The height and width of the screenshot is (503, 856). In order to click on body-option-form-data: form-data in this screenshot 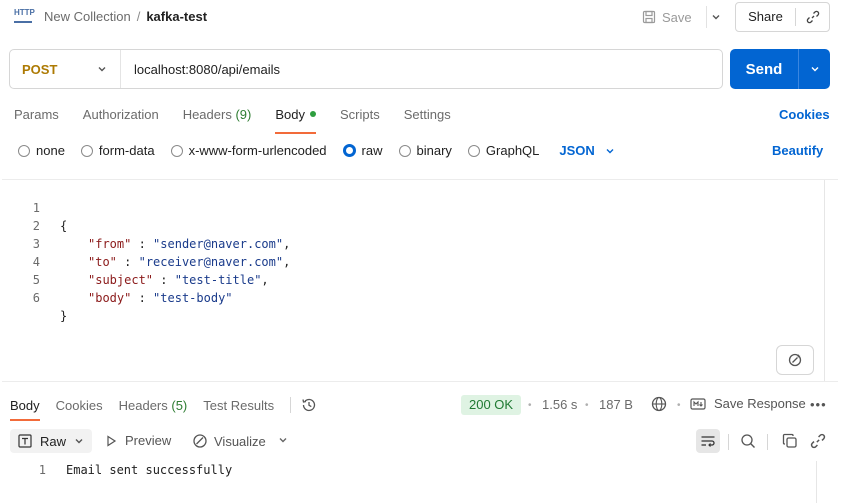, I will do `click(117, 150)`.